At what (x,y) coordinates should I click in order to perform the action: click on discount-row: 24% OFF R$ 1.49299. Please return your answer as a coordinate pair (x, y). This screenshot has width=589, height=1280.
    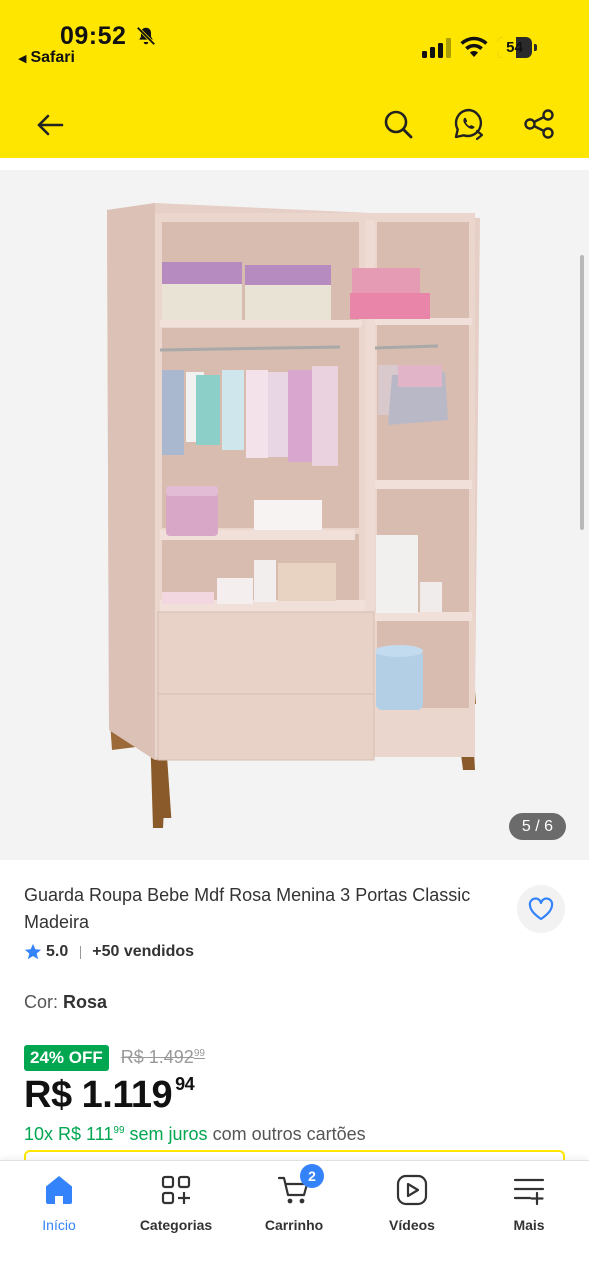
    Looking at the image, I should click on (114, 1057).